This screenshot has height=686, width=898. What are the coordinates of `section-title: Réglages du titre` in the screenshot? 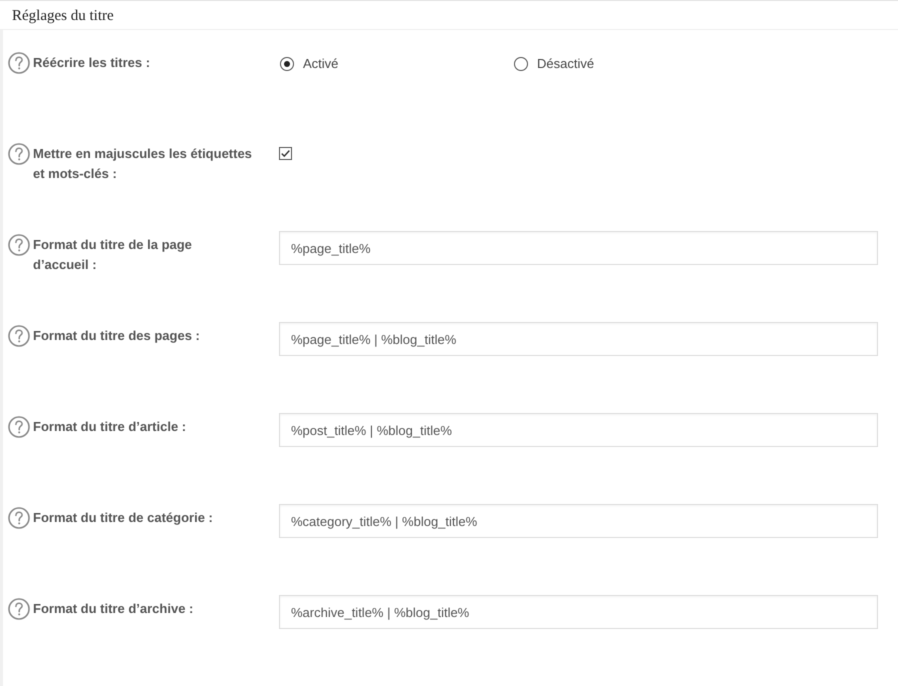 It's located at (63, 15).